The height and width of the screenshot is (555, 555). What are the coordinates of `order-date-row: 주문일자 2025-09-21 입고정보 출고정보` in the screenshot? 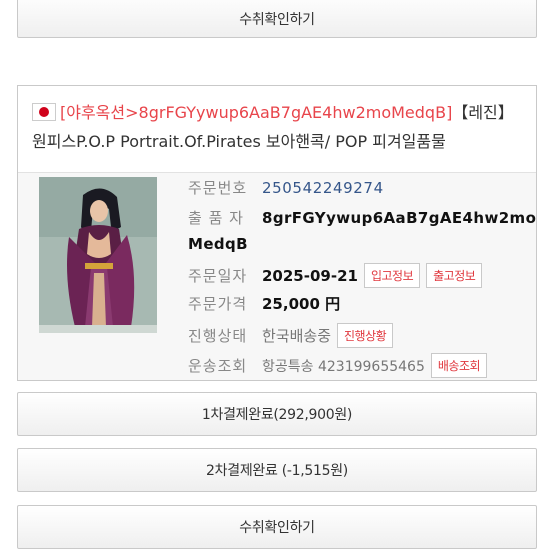 It's located at (335, 275).